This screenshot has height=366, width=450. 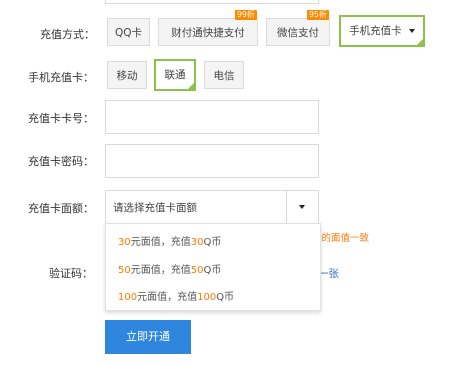 I want to click on discount-badge: 99折, so click(x=245, y=15).